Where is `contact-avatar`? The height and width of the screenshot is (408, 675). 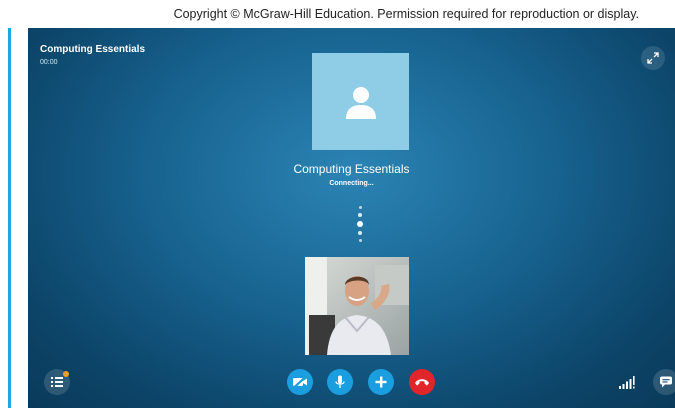
contact-avatar is located at coordinates (360, 101).